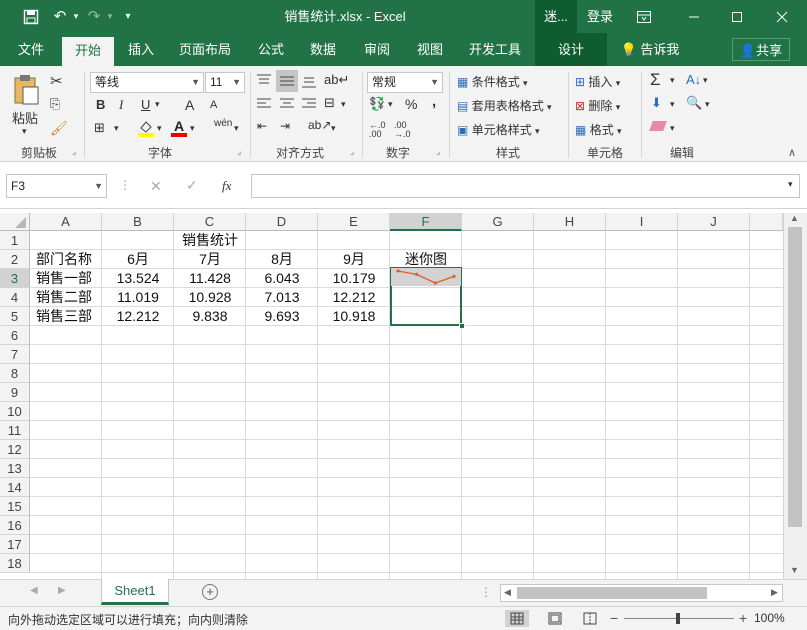  I want to click on increase-decimal-icon: ←.0.00, so click(377, 130).